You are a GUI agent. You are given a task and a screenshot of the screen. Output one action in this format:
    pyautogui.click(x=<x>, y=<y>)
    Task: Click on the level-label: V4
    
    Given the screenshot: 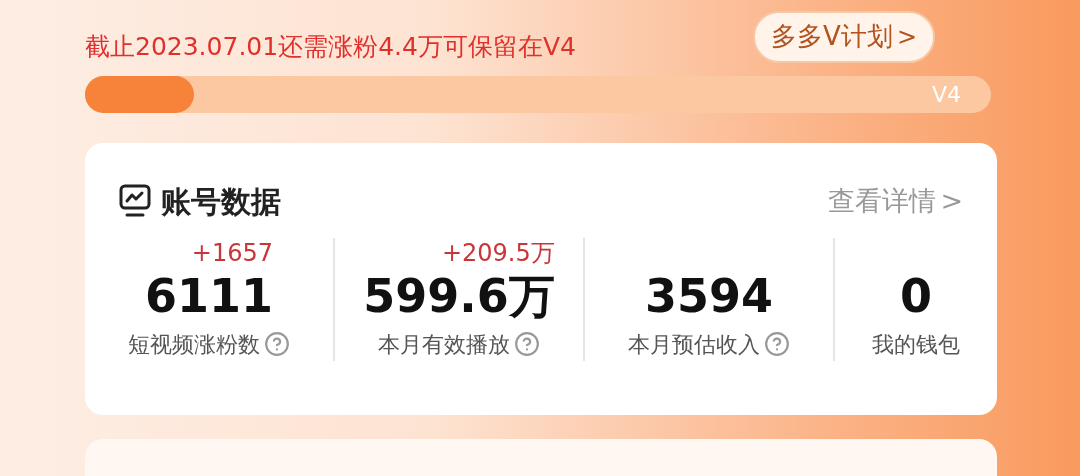 What is the action you would take?
    pyautogui.click(x=946, y=94)
    